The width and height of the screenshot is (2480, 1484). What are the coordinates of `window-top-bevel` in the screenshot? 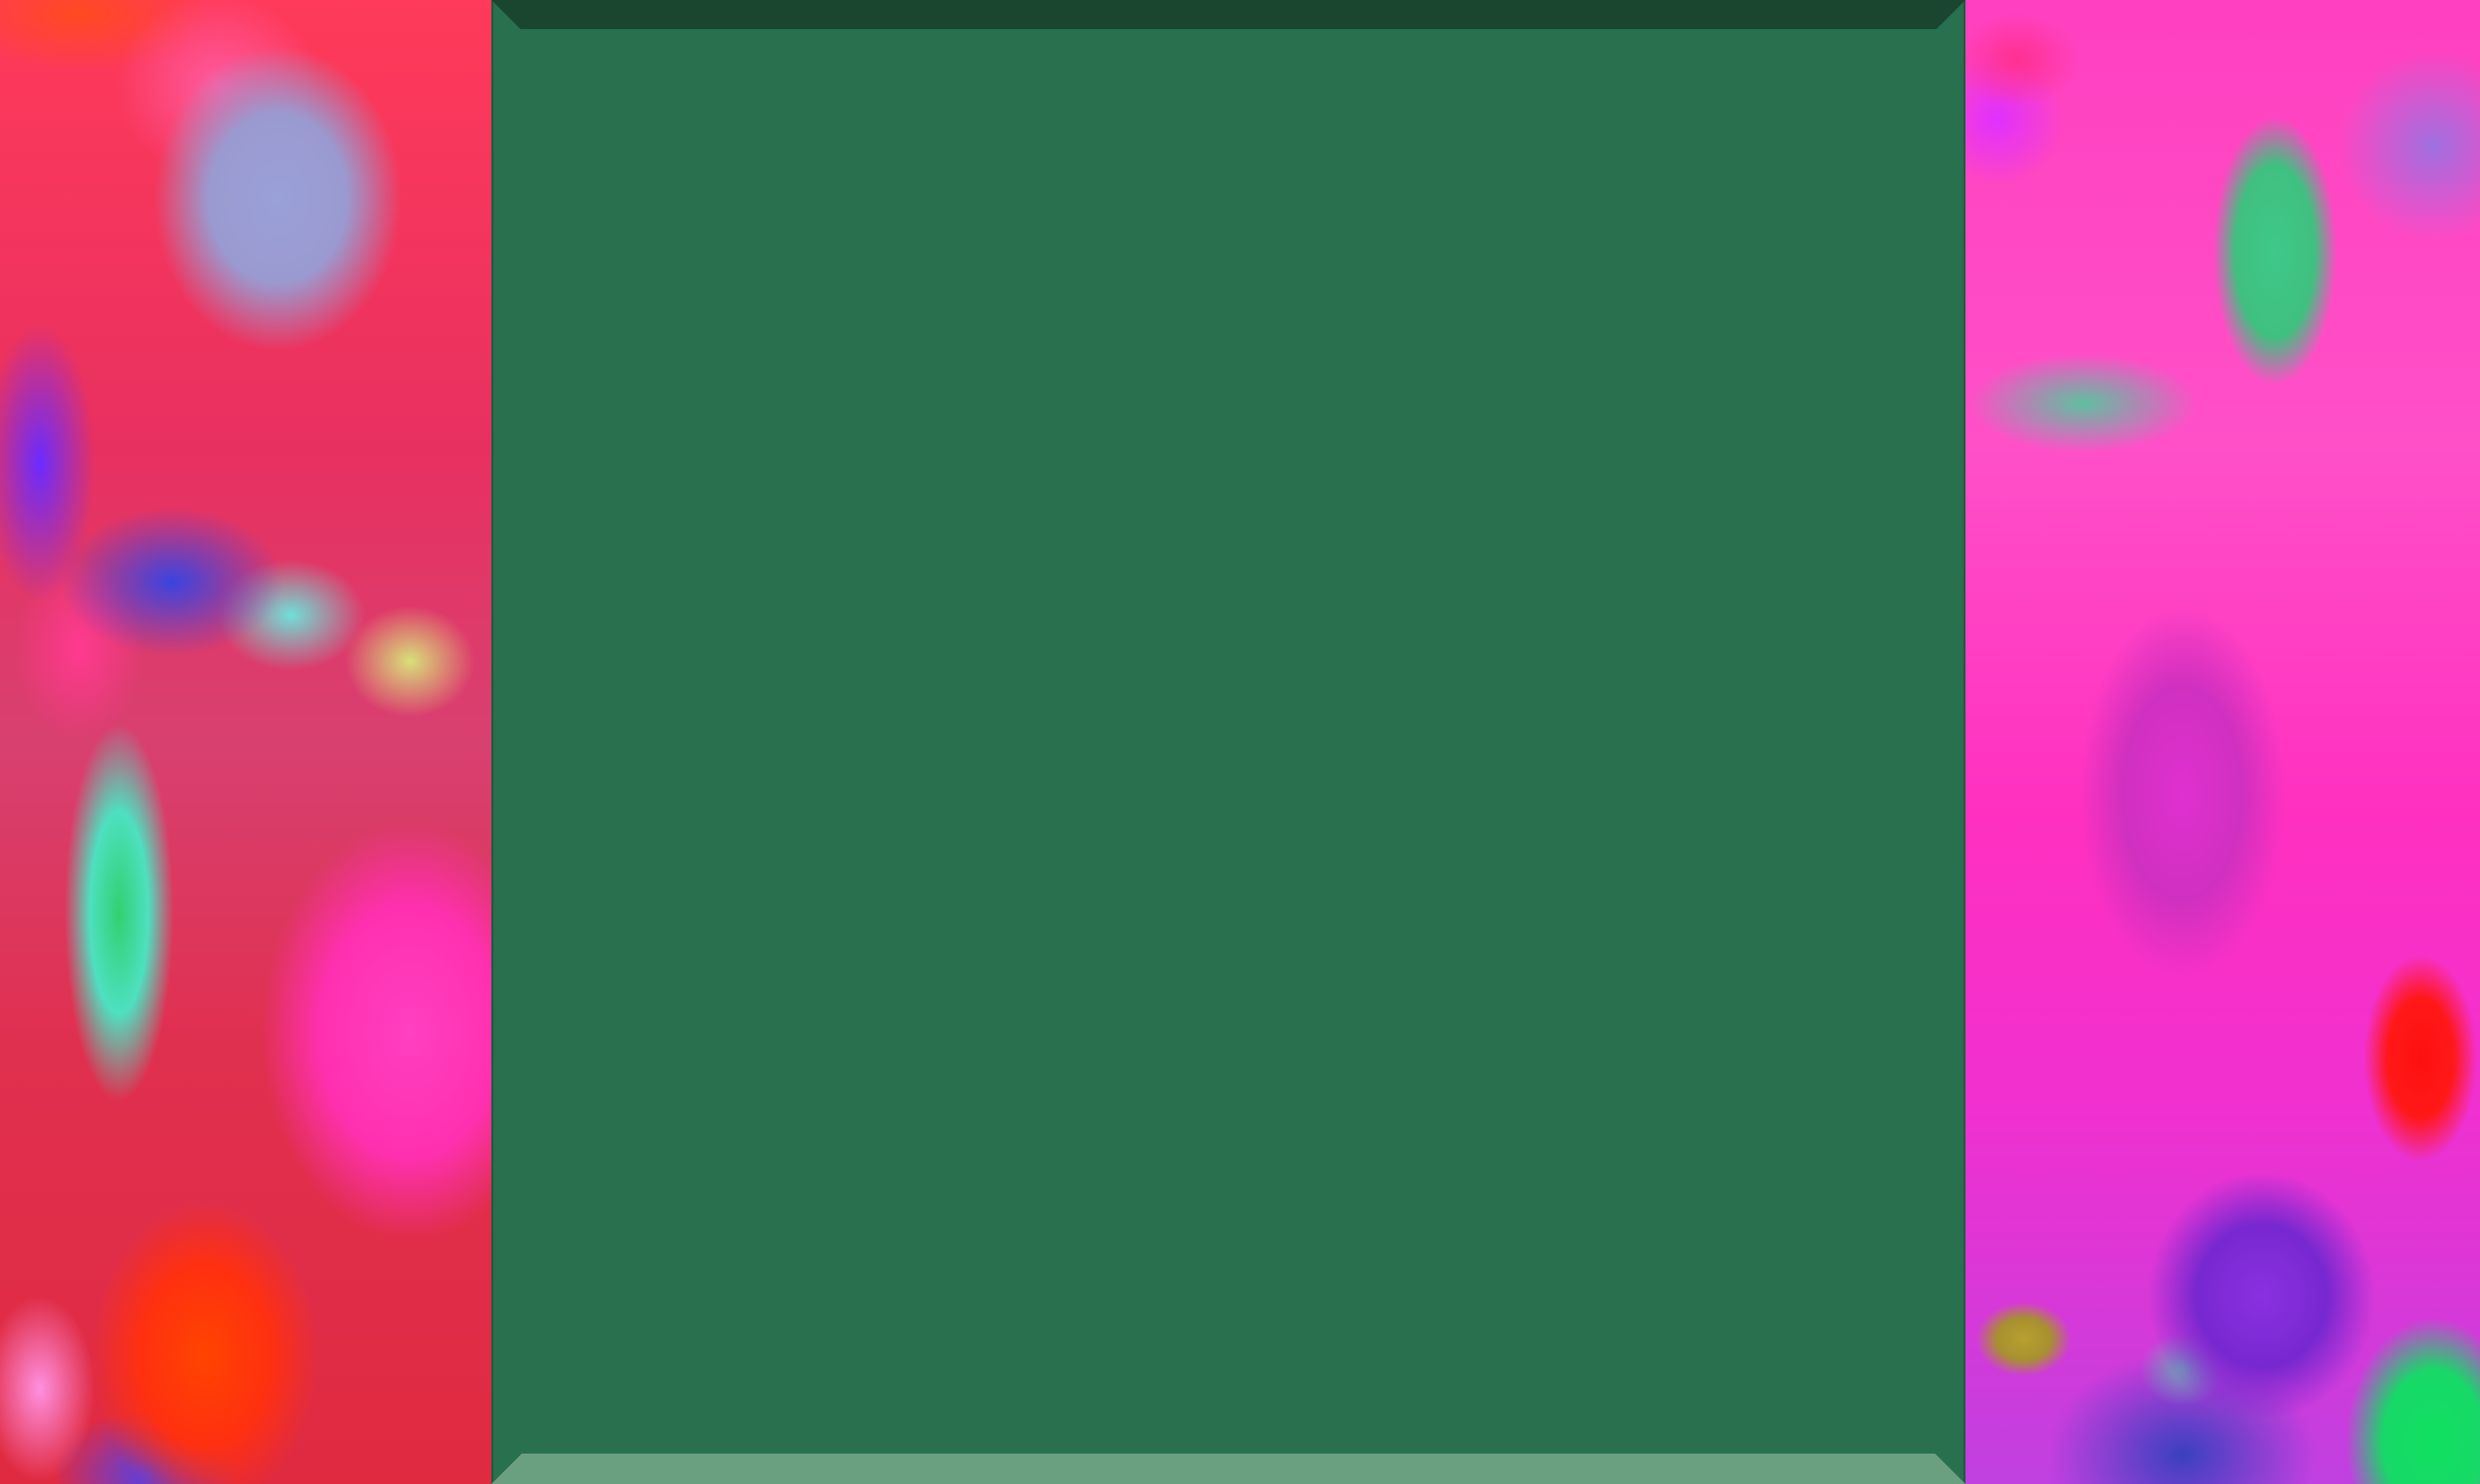 It's located at (1228, 15).